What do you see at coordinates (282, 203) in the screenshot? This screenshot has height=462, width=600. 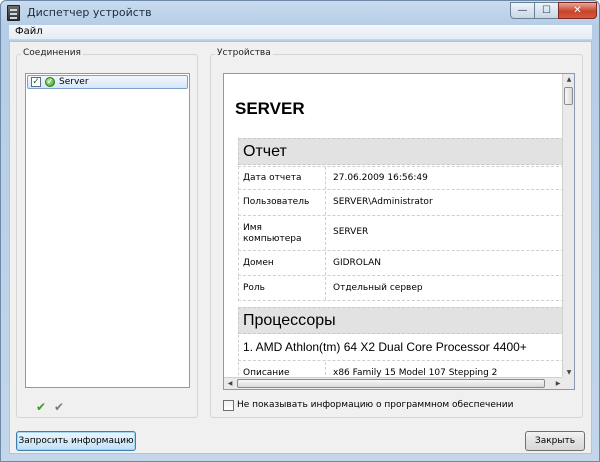 I see `row-key: Пользователь` at bounding box center [282, 203].